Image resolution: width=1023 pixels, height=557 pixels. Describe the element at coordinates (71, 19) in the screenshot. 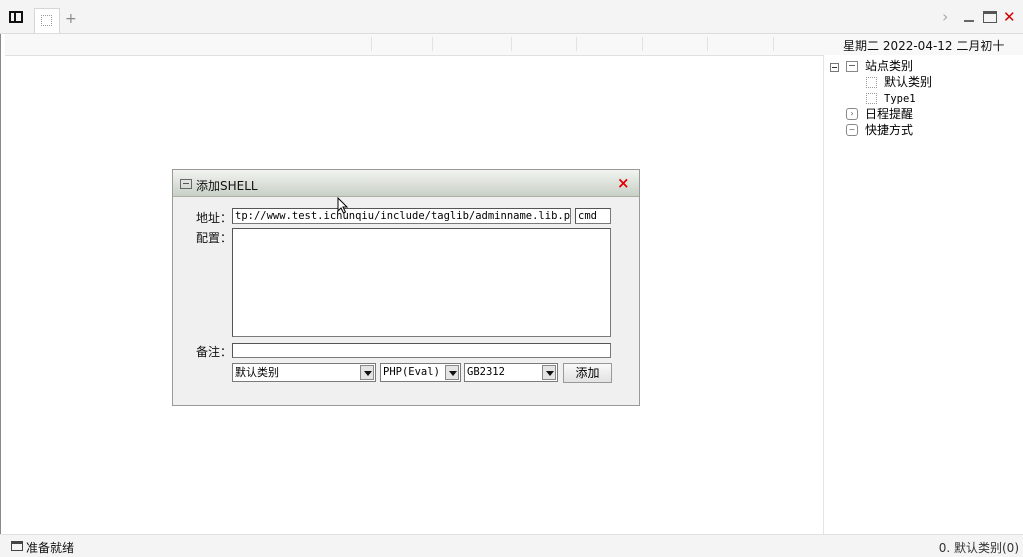

I see `new-tab-button: +` at that location.